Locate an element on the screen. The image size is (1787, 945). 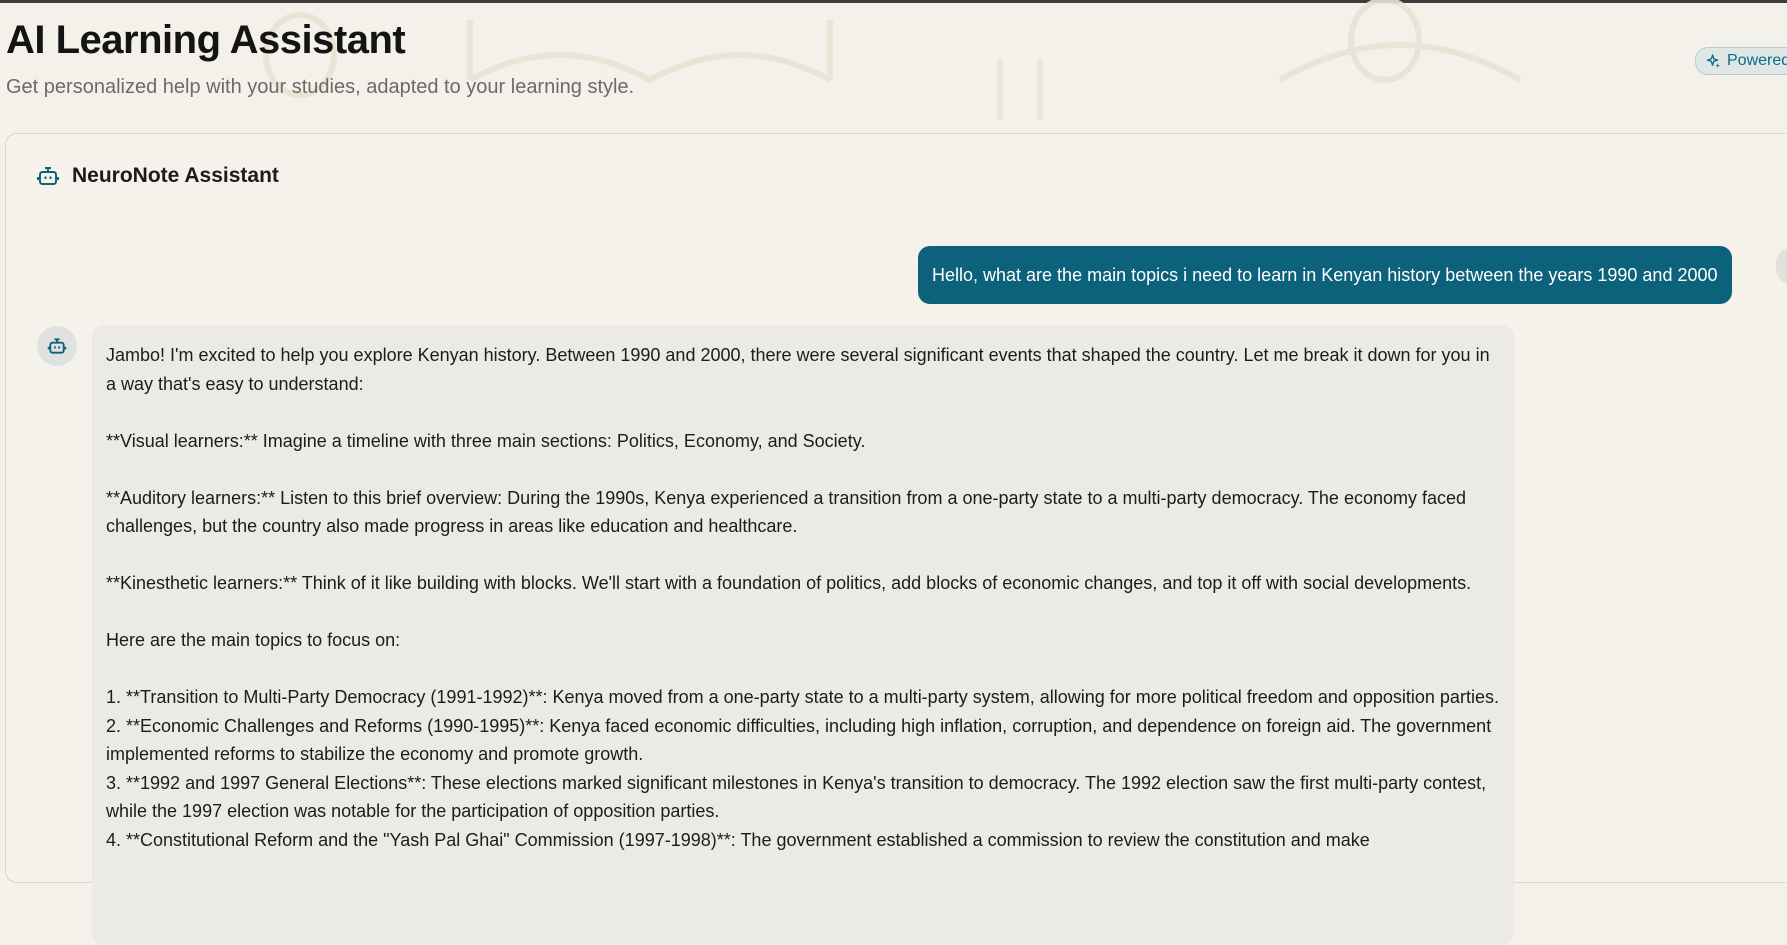
powered-by-badge: Powered is located at coordinates (1741, 61).